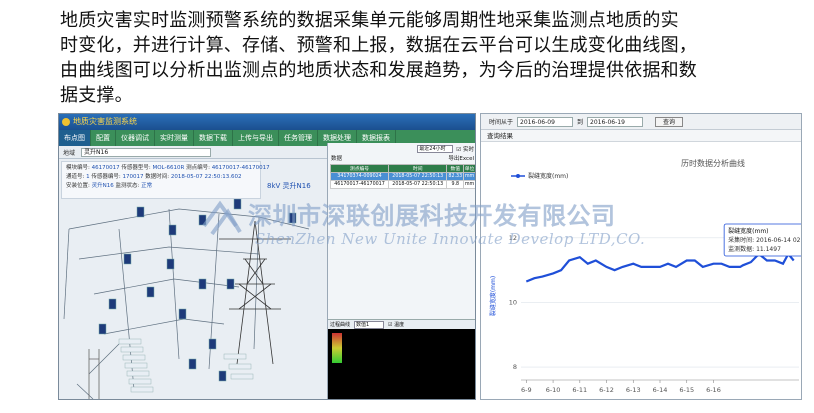  Describe the element at coordinates (369, 324) in the screenshot. I see `value-select: 数值1` at that location.